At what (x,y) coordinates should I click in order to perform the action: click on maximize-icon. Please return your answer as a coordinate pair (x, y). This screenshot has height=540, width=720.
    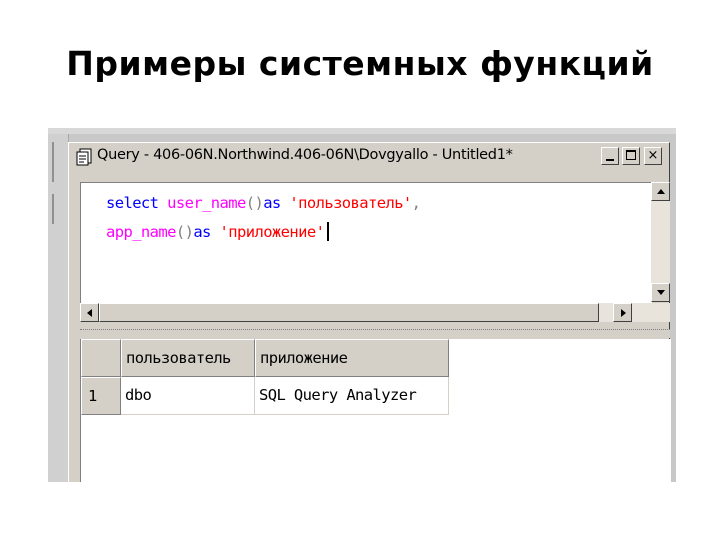
    Looking at the image, I should click on (631, 155).